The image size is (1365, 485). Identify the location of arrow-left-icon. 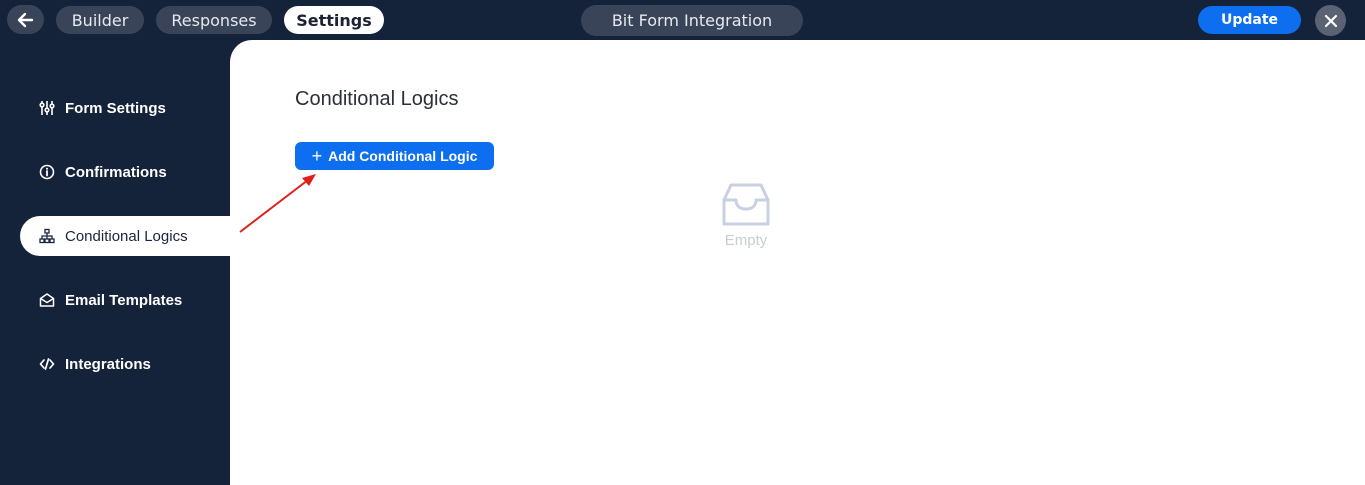
(25, 19).